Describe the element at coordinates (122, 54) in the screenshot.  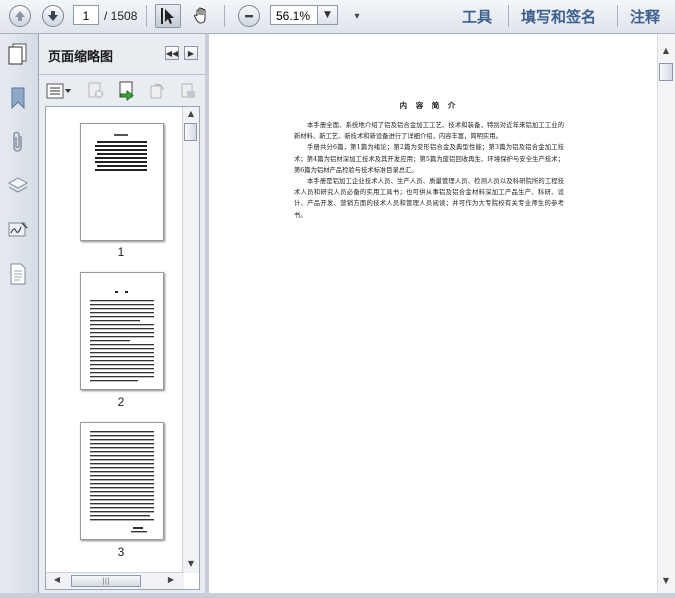
I see `panel-header: 页面缩略图 ◀◀ ▶` at that location.